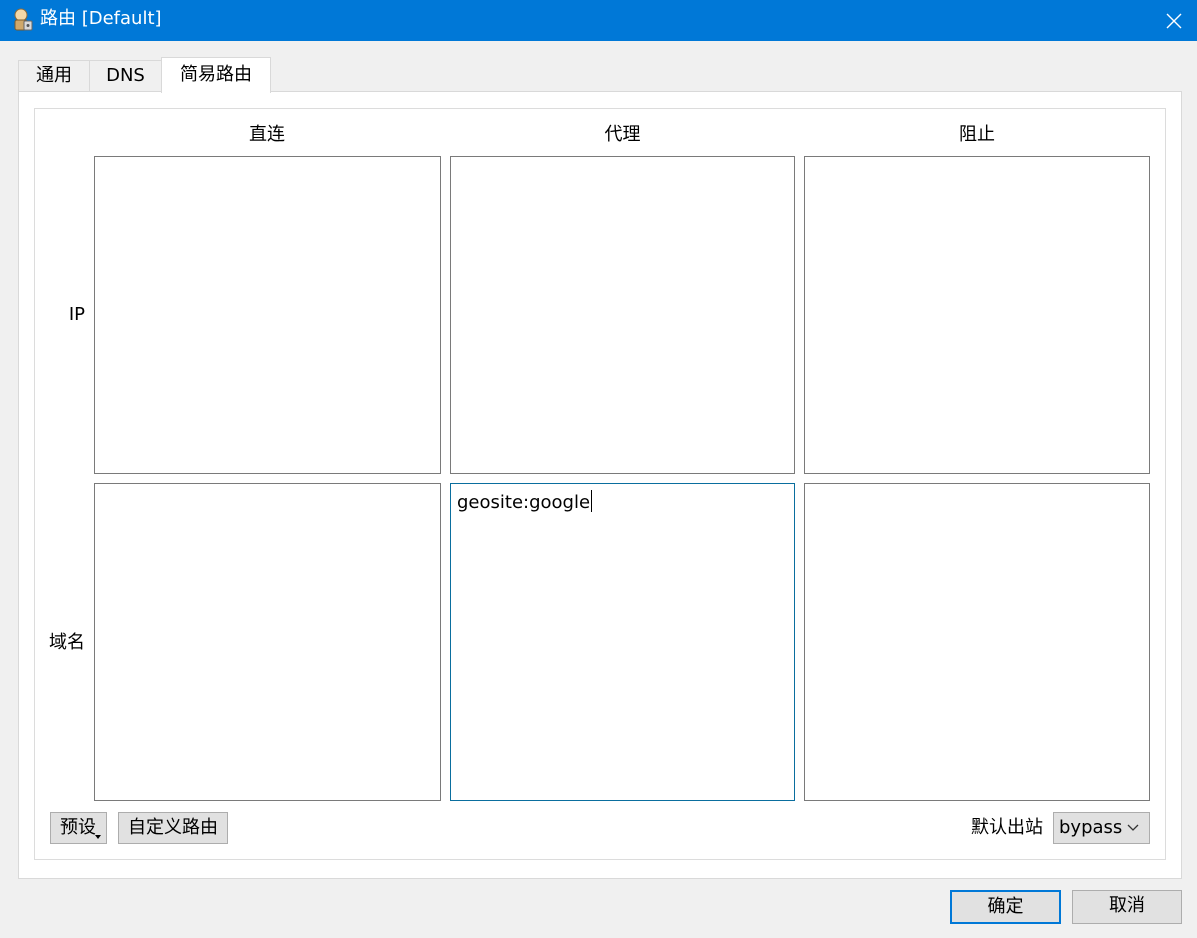 The height and width of the screenshot is (938, 1197). Describe the element at coordinates (977, 134) in the screenshot. I see `column-header-block: 阻止` at that location.